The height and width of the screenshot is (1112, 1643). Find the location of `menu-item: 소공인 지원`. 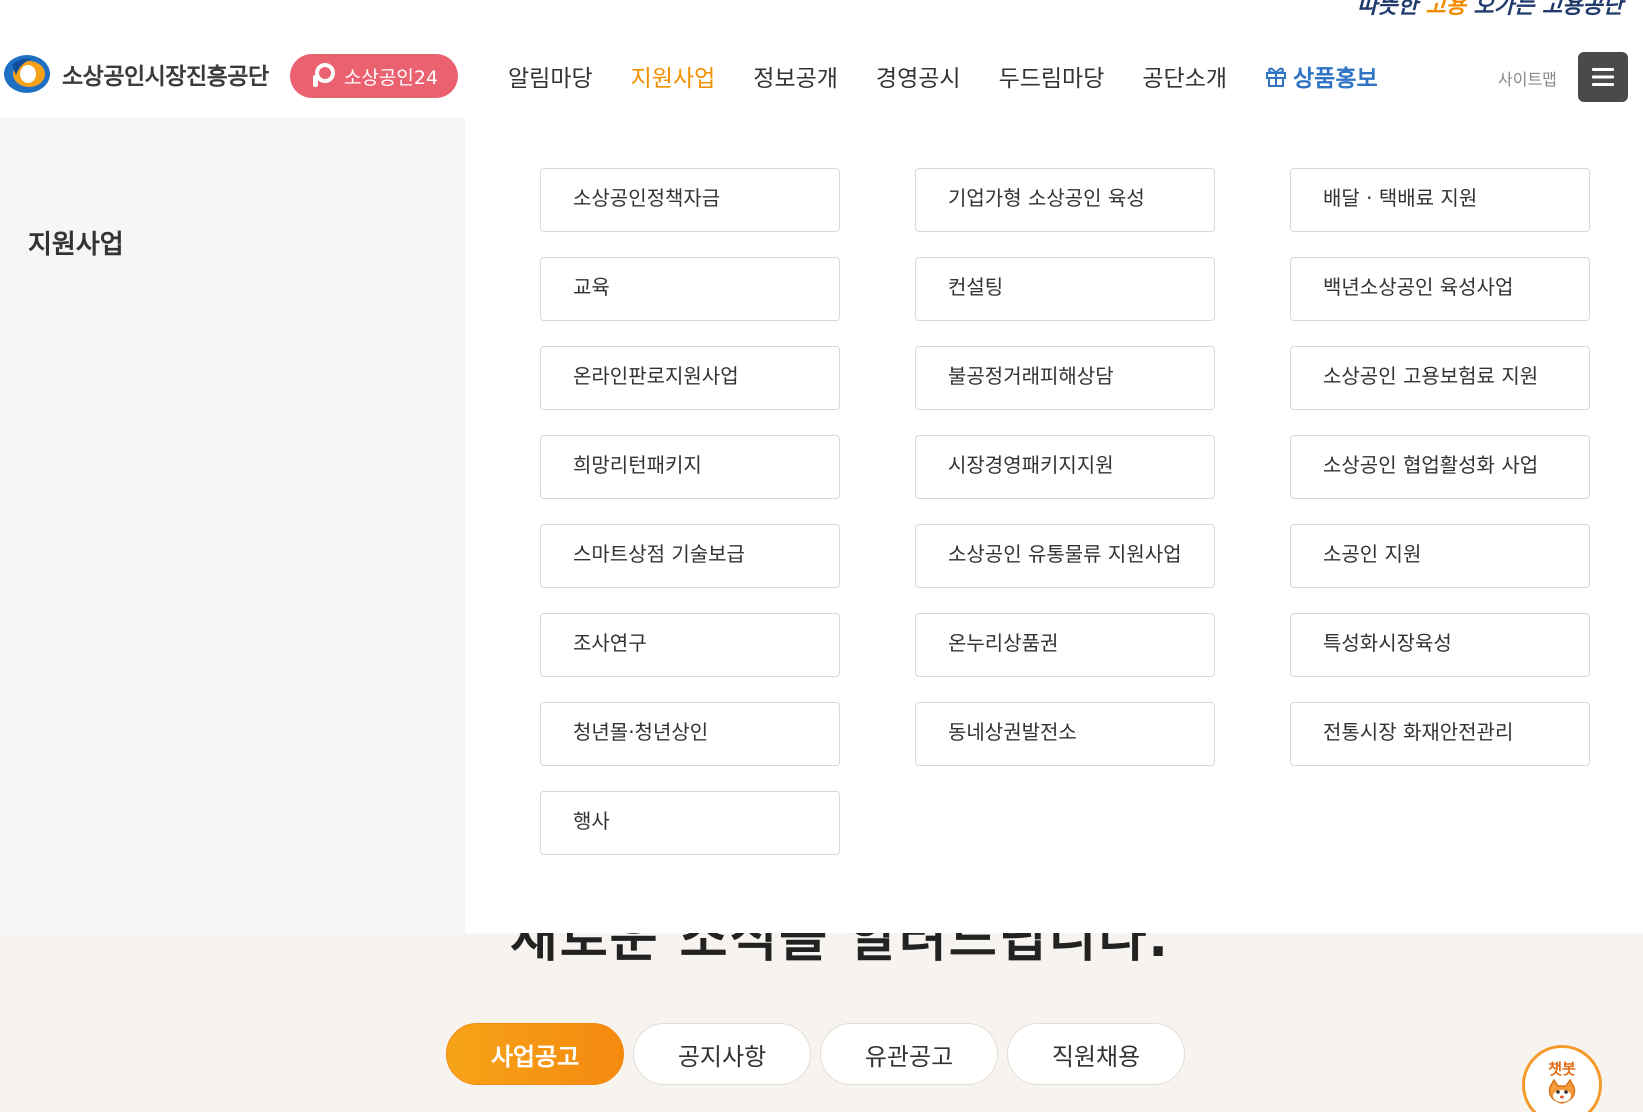

menu-item: 소공인 지원 is located at coordinates (1440, 556).